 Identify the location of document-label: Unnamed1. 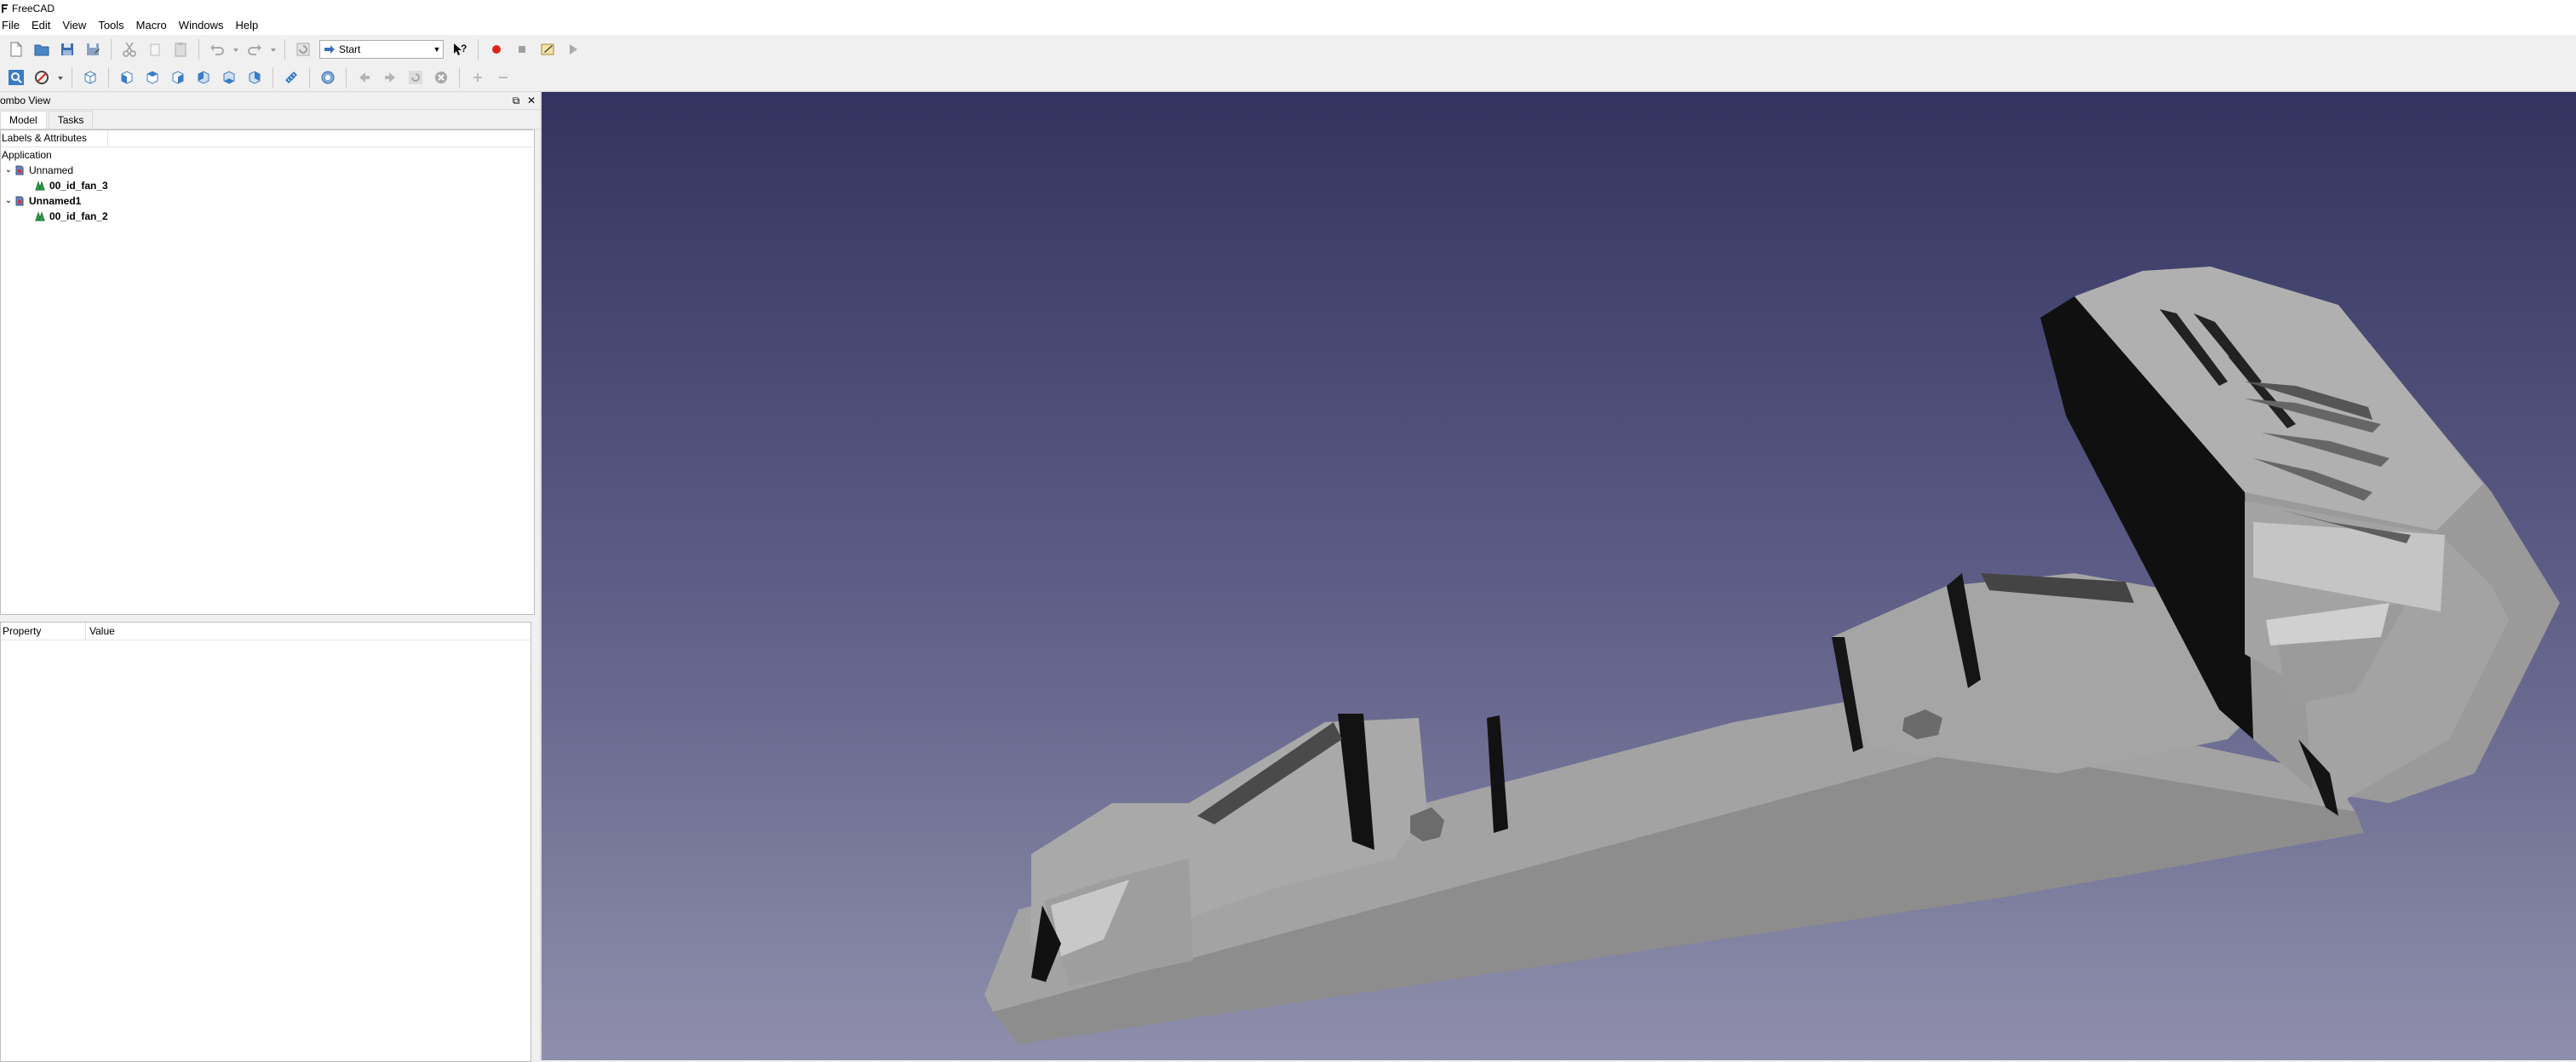
(55, 201).